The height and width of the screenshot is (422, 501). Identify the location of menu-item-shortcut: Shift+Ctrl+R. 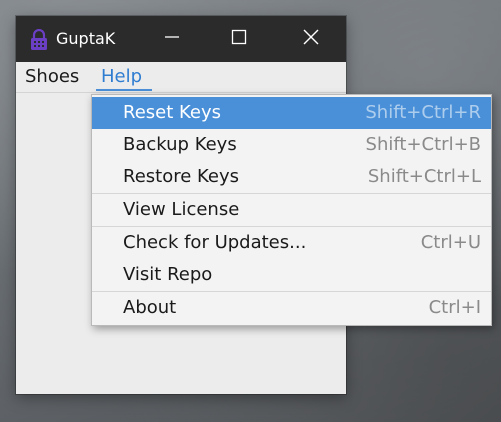
(423, 112).